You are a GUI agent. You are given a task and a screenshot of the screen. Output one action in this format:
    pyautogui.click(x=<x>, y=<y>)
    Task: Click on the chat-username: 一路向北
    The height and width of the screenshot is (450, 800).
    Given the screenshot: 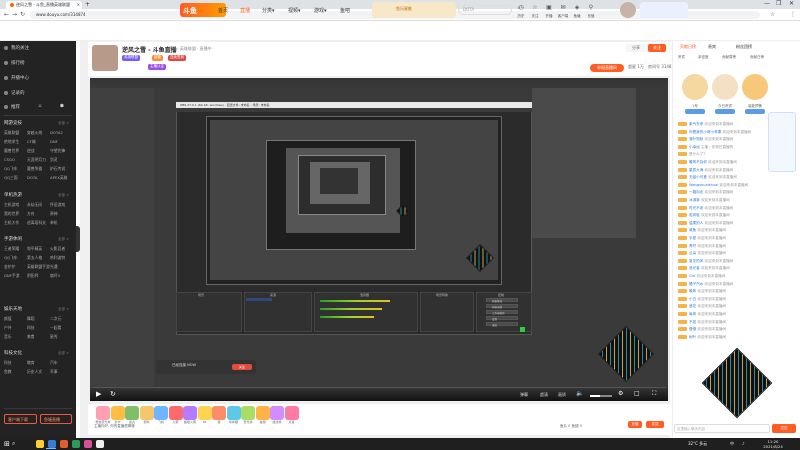 What is the action you would take?
    pyautogui.click(x=696, y=192)
    